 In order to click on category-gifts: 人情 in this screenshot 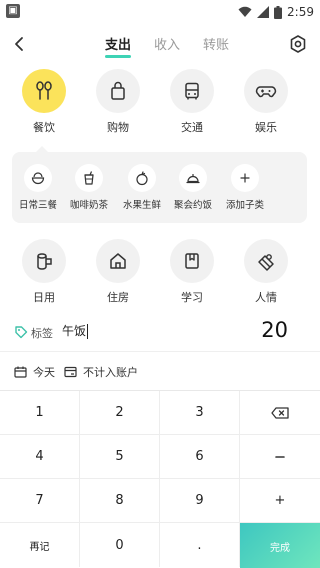, I will do `click(266, 272)`.